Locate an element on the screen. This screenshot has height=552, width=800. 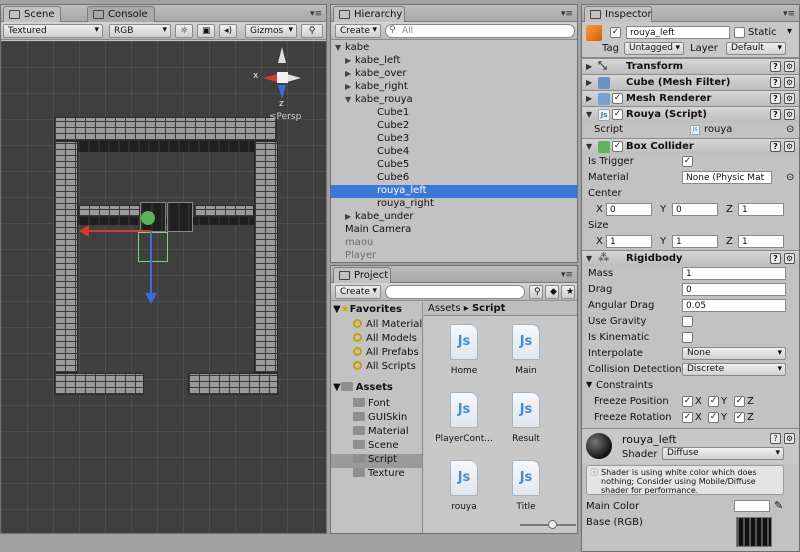
freeze-position-z-checkbox: ✓ is located at coordinates (739, 401).